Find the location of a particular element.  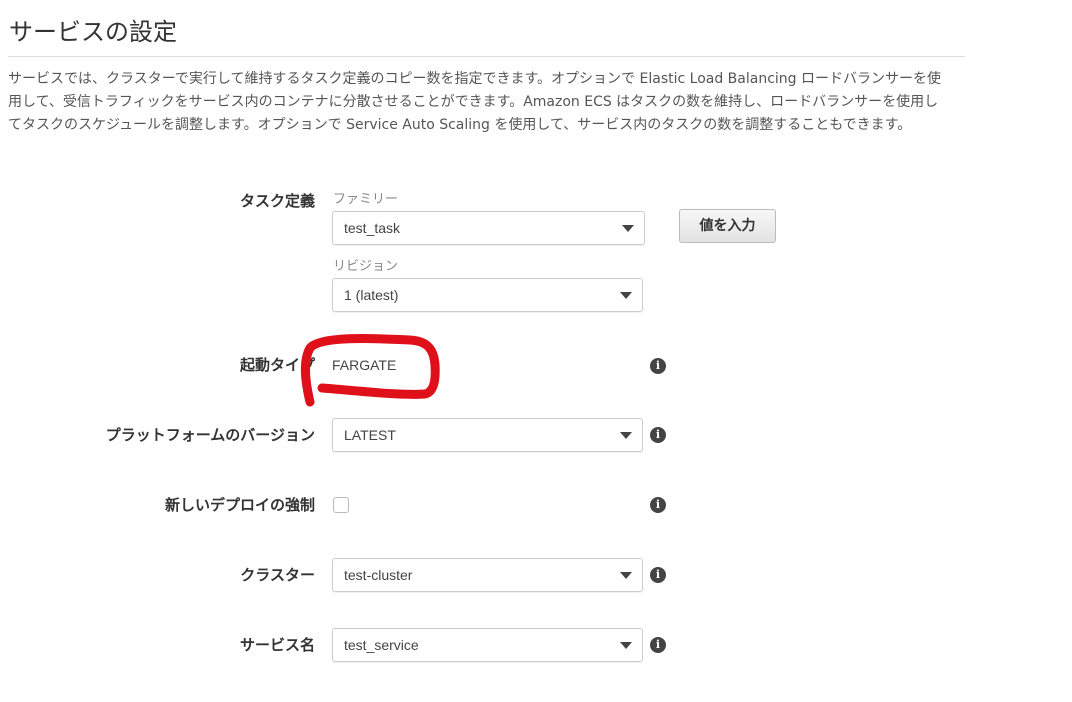

launch-type-label: 起動タイプ is located at coordinates (277, 365).